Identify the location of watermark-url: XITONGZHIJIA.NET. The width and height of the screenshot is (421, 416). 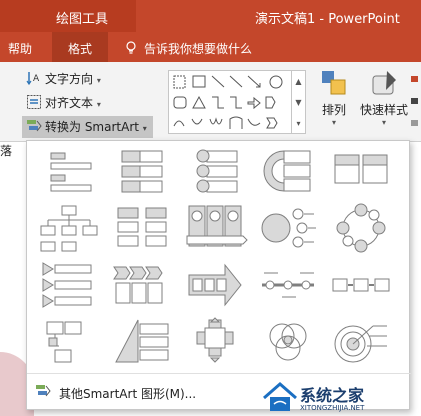
(332, 408).